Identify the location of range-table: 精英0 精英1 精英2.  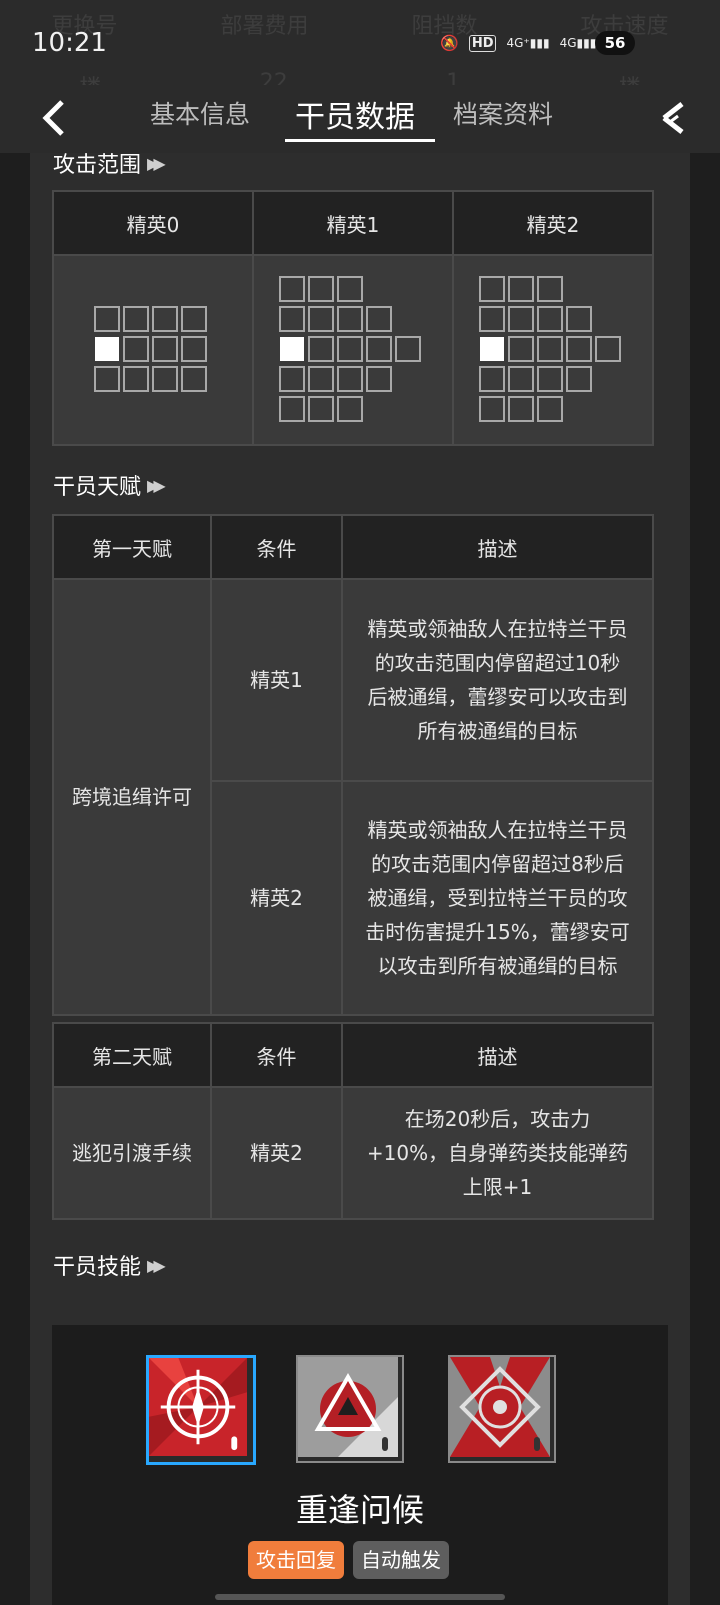
(353, 318).